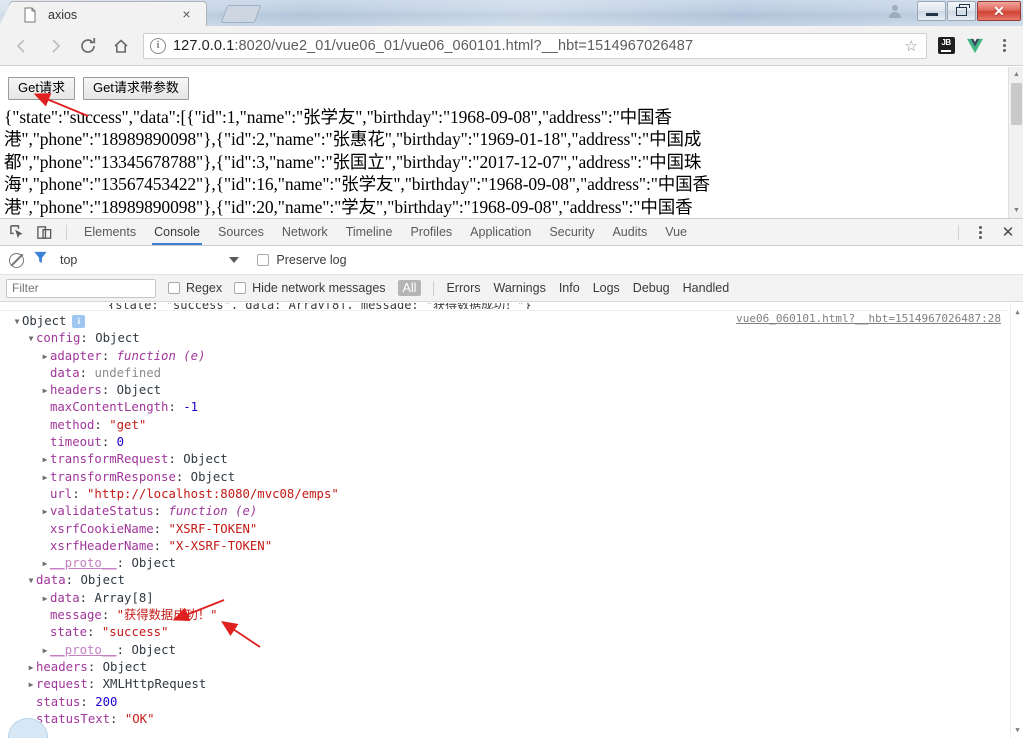  I want to click on clear-console-icon, so click(16, 260).